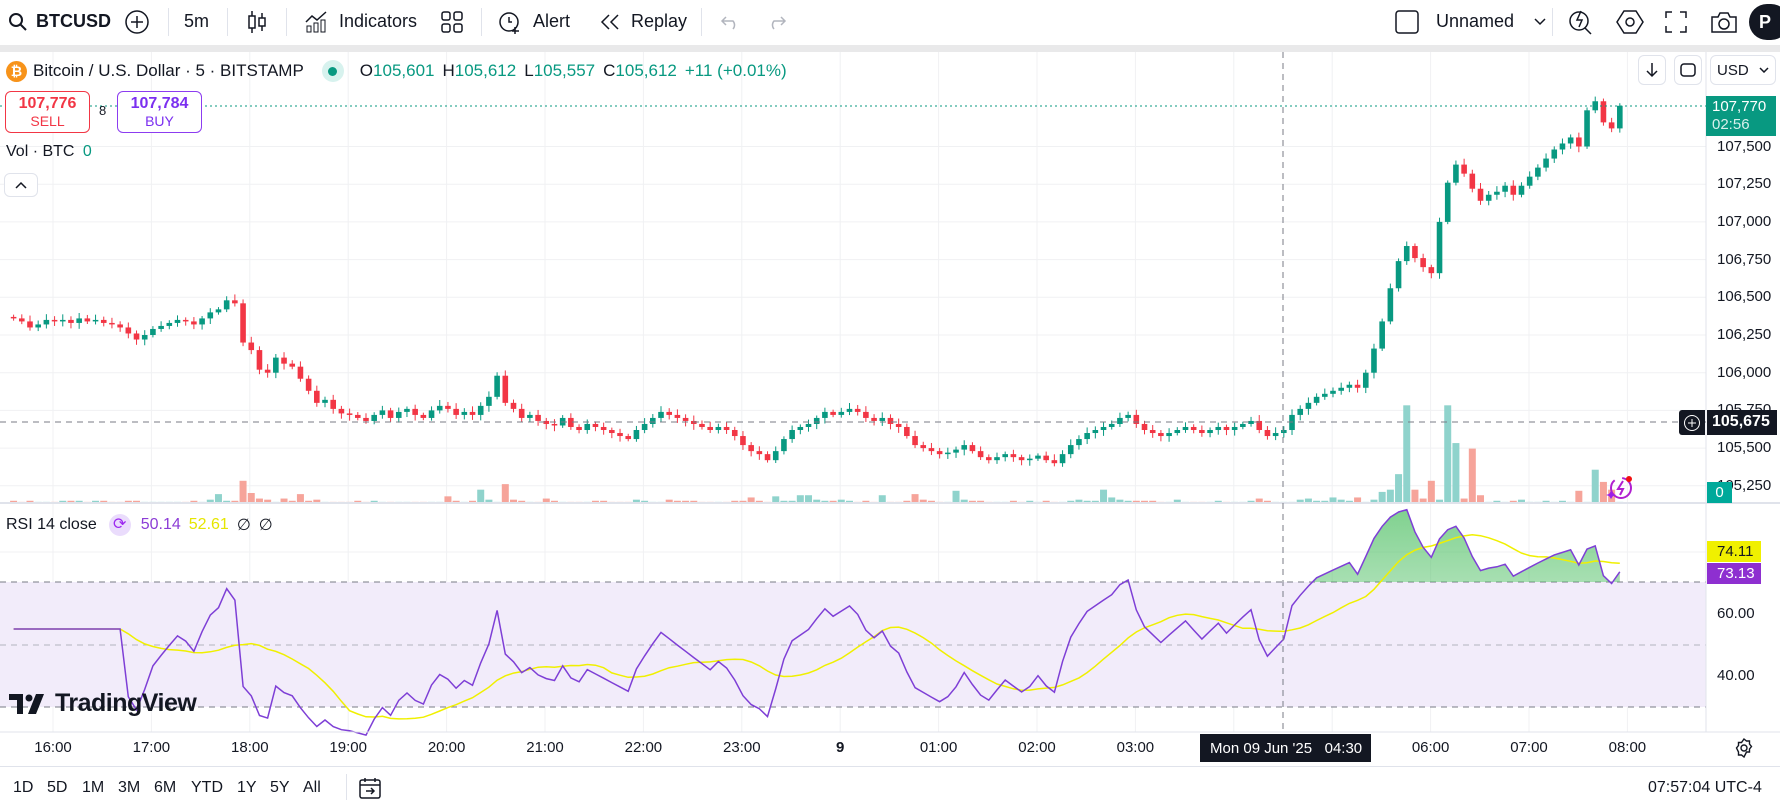 Image resolution: width=1780 pixels, height=808 pixels. What do you see at coordinates (1630, 21) in the screenshot?
I see `settings-button` at bounding box center [1630, 21].